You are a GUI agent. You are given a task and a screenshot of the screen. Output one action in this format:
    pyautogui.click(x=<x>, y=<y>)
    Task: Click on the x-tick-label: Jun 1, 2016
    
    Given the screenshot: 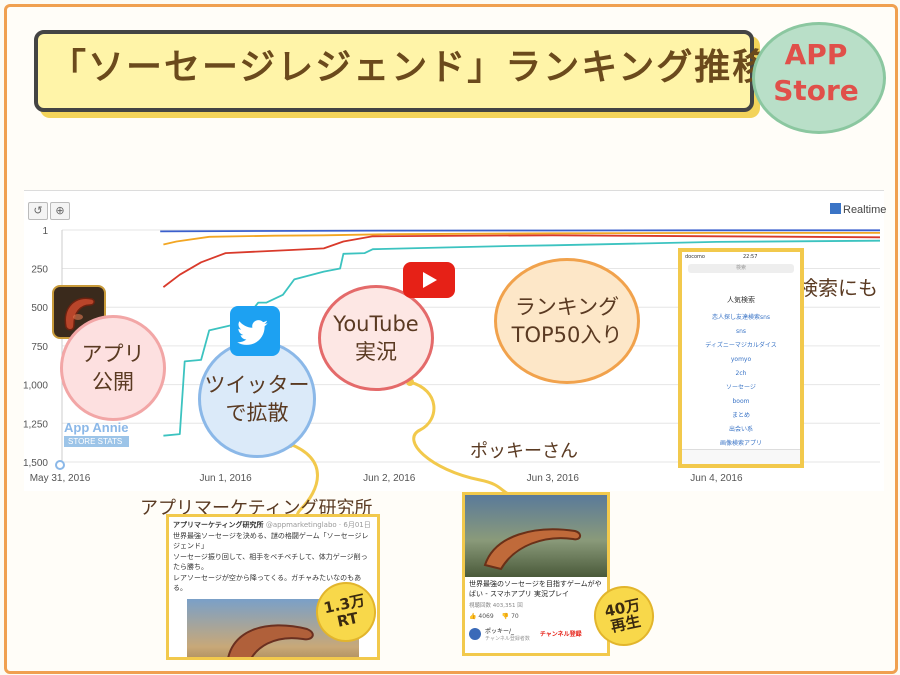 What is the action you would take?
    pyautogui.click(x=225, y=478)
    